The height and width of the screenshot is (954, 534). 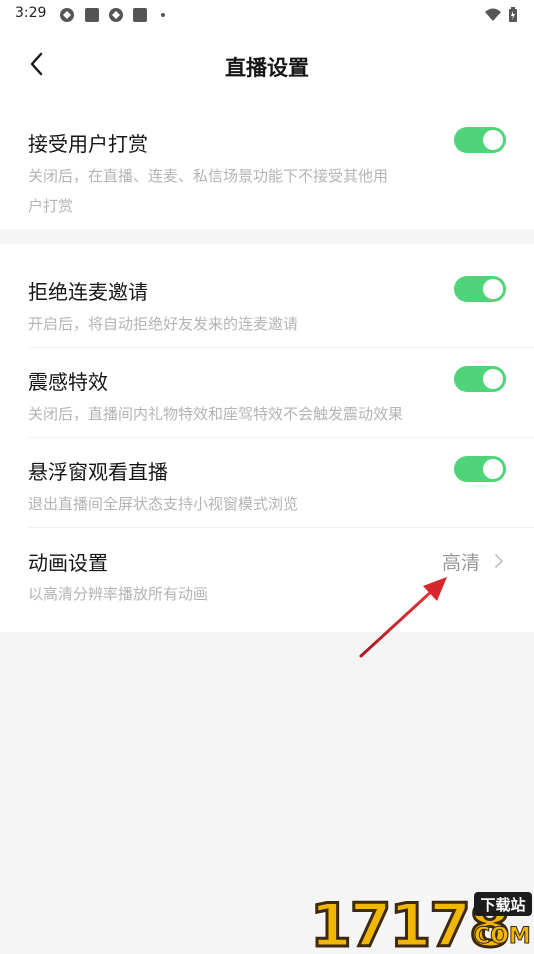 What do you see at coordinates (68, 382) in the screenshot?
I see `setting-title: 震感特效` at bounding box center [68, 382].